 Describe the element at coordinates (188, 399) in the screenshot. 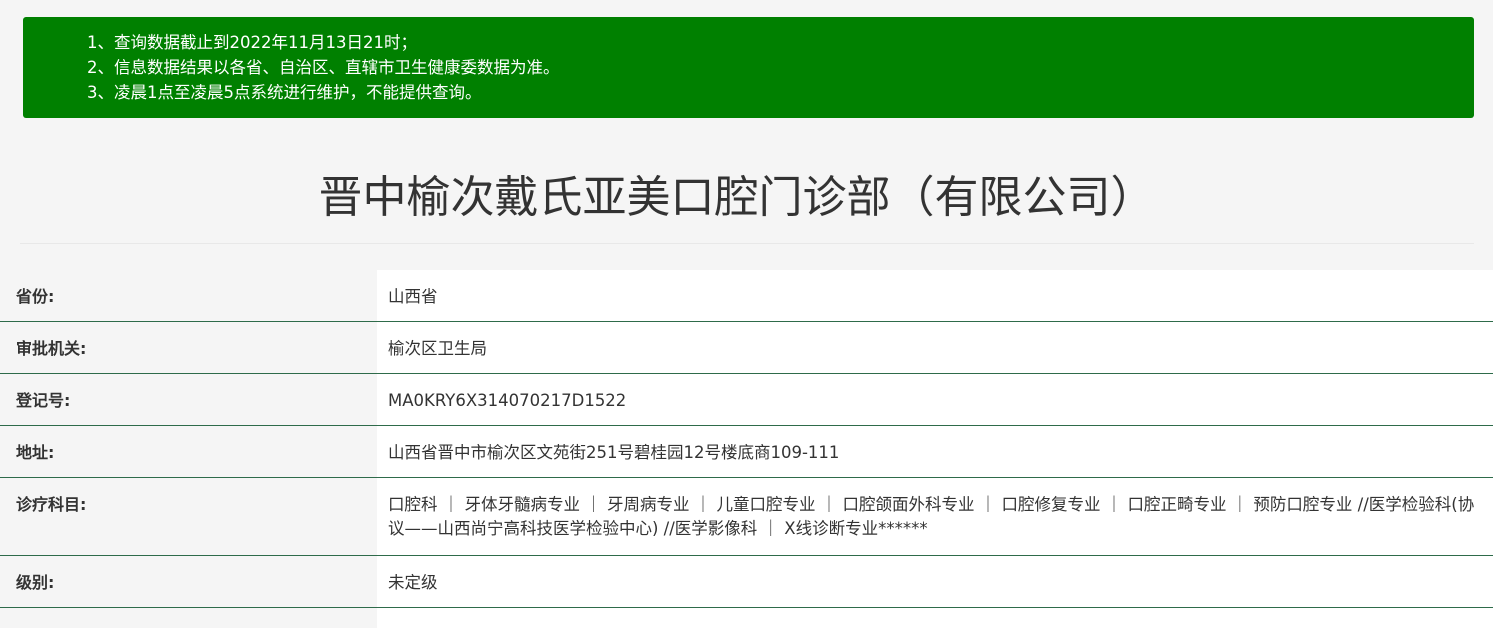

I see `field-label: 登记号:` at that location.